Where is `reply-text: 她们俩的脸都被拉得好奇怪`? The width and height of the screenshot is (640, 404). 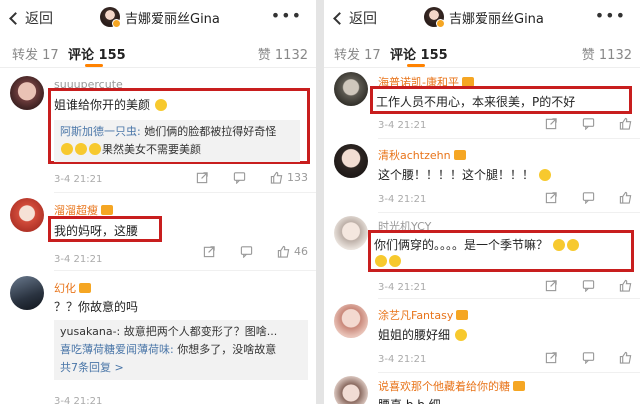
reply-text: 她们俩的脸都被拉得好奇怪 is located at coordinates (208, 131).